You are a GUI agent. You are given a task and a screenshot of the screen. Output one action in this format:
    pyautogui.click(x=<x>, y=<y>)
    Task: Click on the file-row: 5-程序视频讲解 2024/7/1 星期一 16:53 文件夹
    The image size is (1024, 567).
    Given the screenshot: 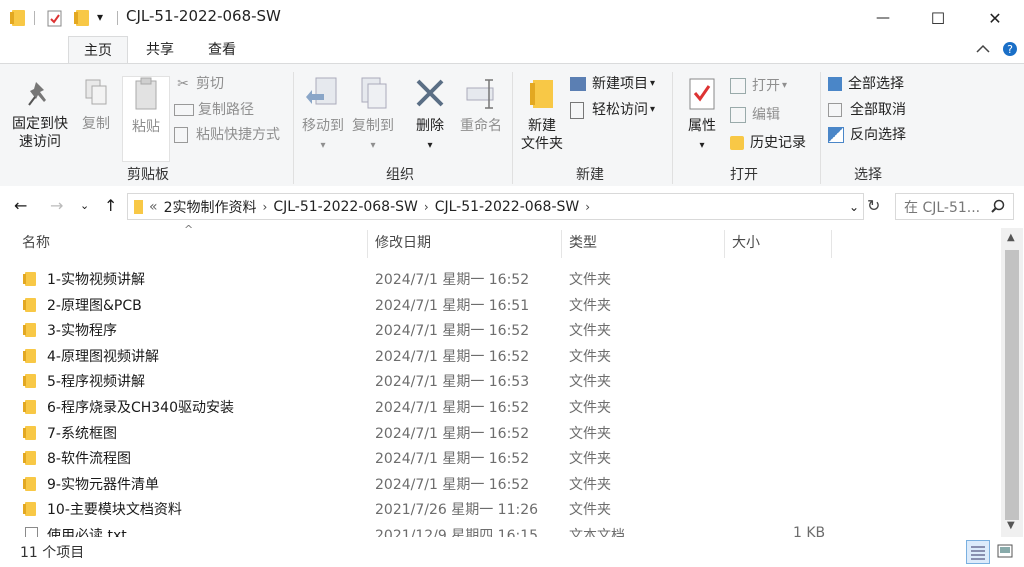 What is the action you would take?
    pyautogui.click(x=500, y=380)
    